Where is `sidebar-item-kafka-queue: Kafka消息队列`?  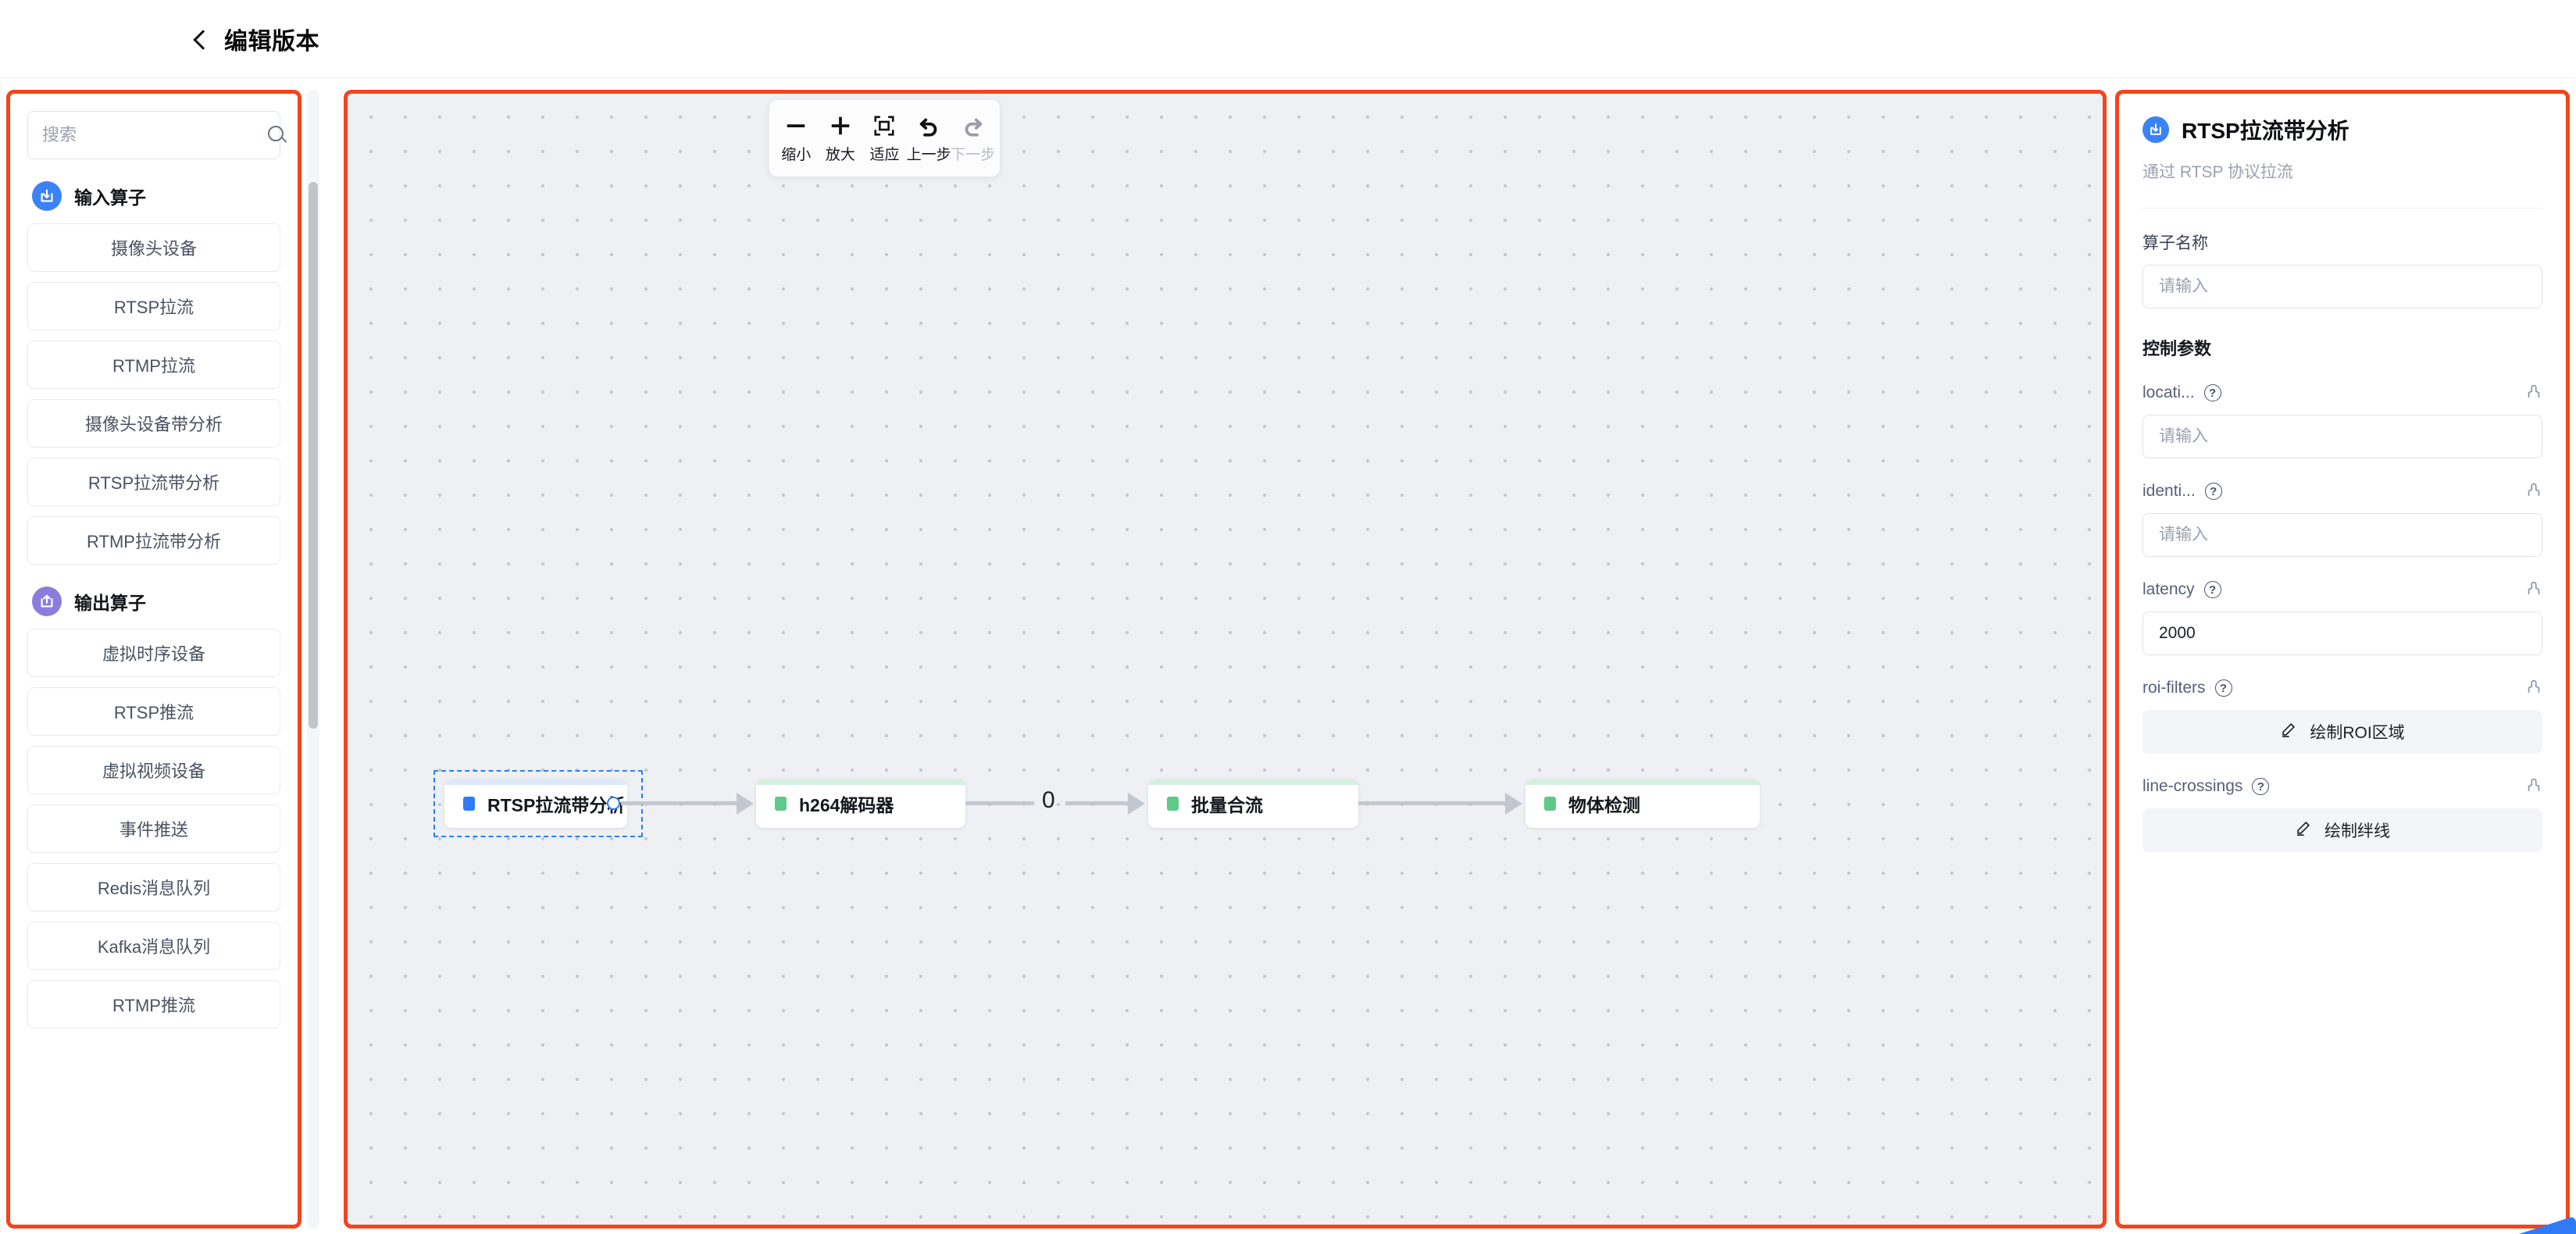
sidebar-item-kafka-queue: Kafka消息队列 is located at coordinates (153, 946).